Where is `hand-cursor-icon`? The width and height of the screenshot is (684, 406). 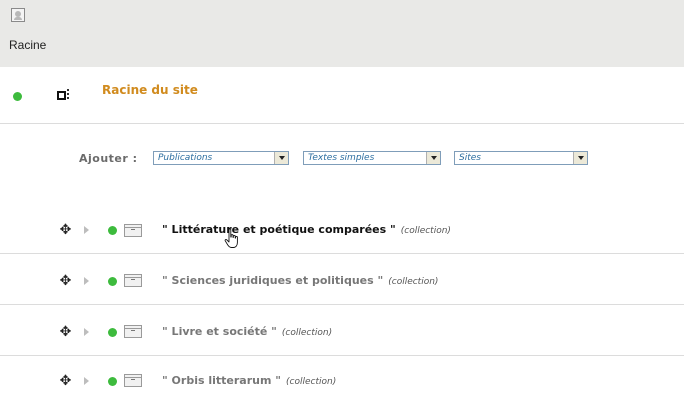 hand-cursor-icon is located at coordinates (231, 238).